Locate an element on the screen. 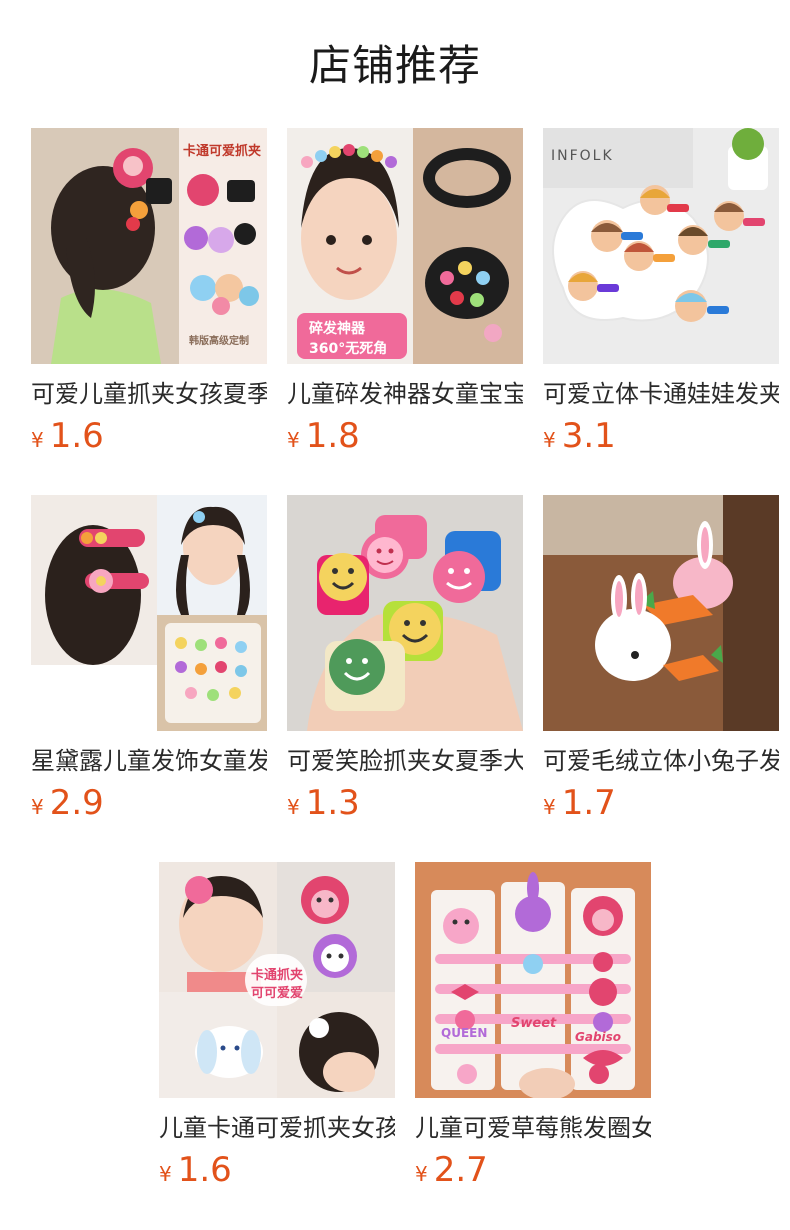 The height and width of the screenshot is (1230, 790). product-price: ¥1.7 is located at coordinates (661, 803).